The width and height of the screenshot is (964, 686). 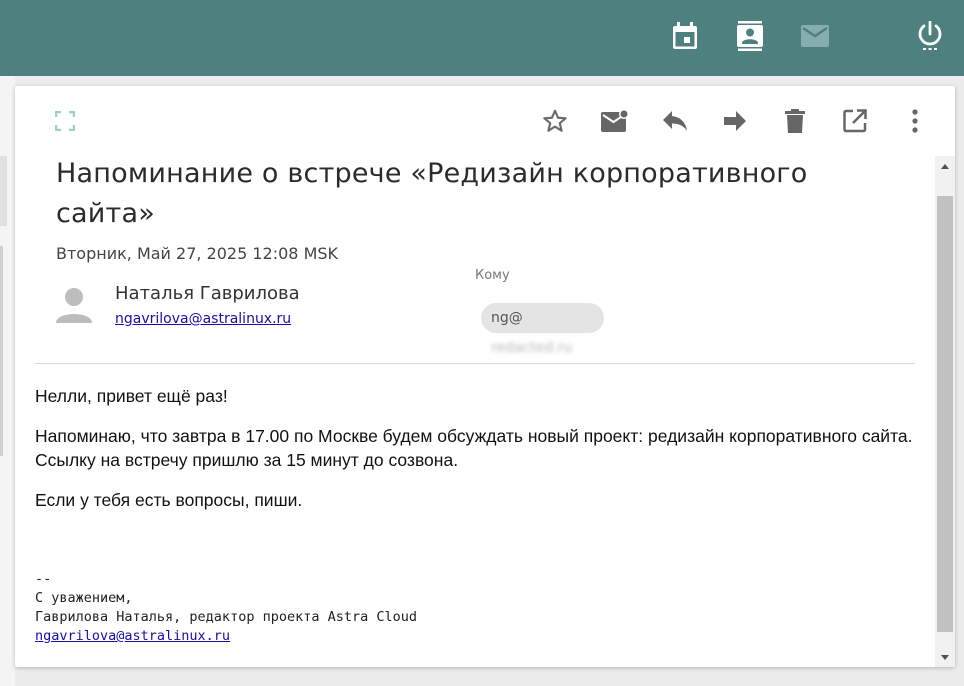 I want to click on more-vert-icon, so click(x=915, y=121).